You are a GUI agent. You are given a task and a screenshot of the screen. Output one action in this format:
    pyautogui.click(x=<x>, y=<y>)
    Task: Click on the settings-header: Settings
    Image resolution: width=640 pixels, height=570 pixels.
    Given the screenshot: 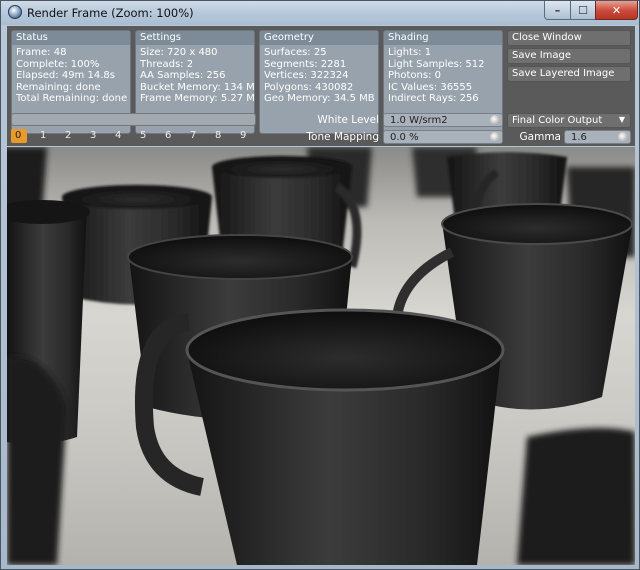 What is the action you would take?
    pyautogui.click(x=195, y=38)
    